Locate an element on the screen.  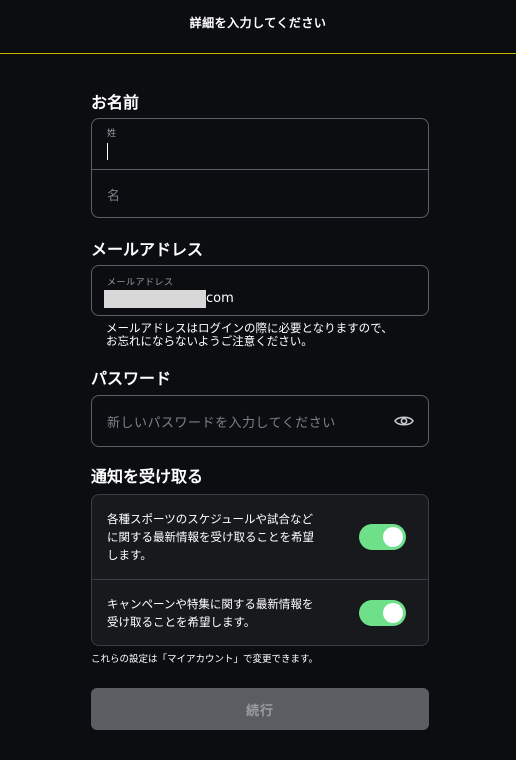
email-field-label: メールアドレス is located at coordinates (140, 283).